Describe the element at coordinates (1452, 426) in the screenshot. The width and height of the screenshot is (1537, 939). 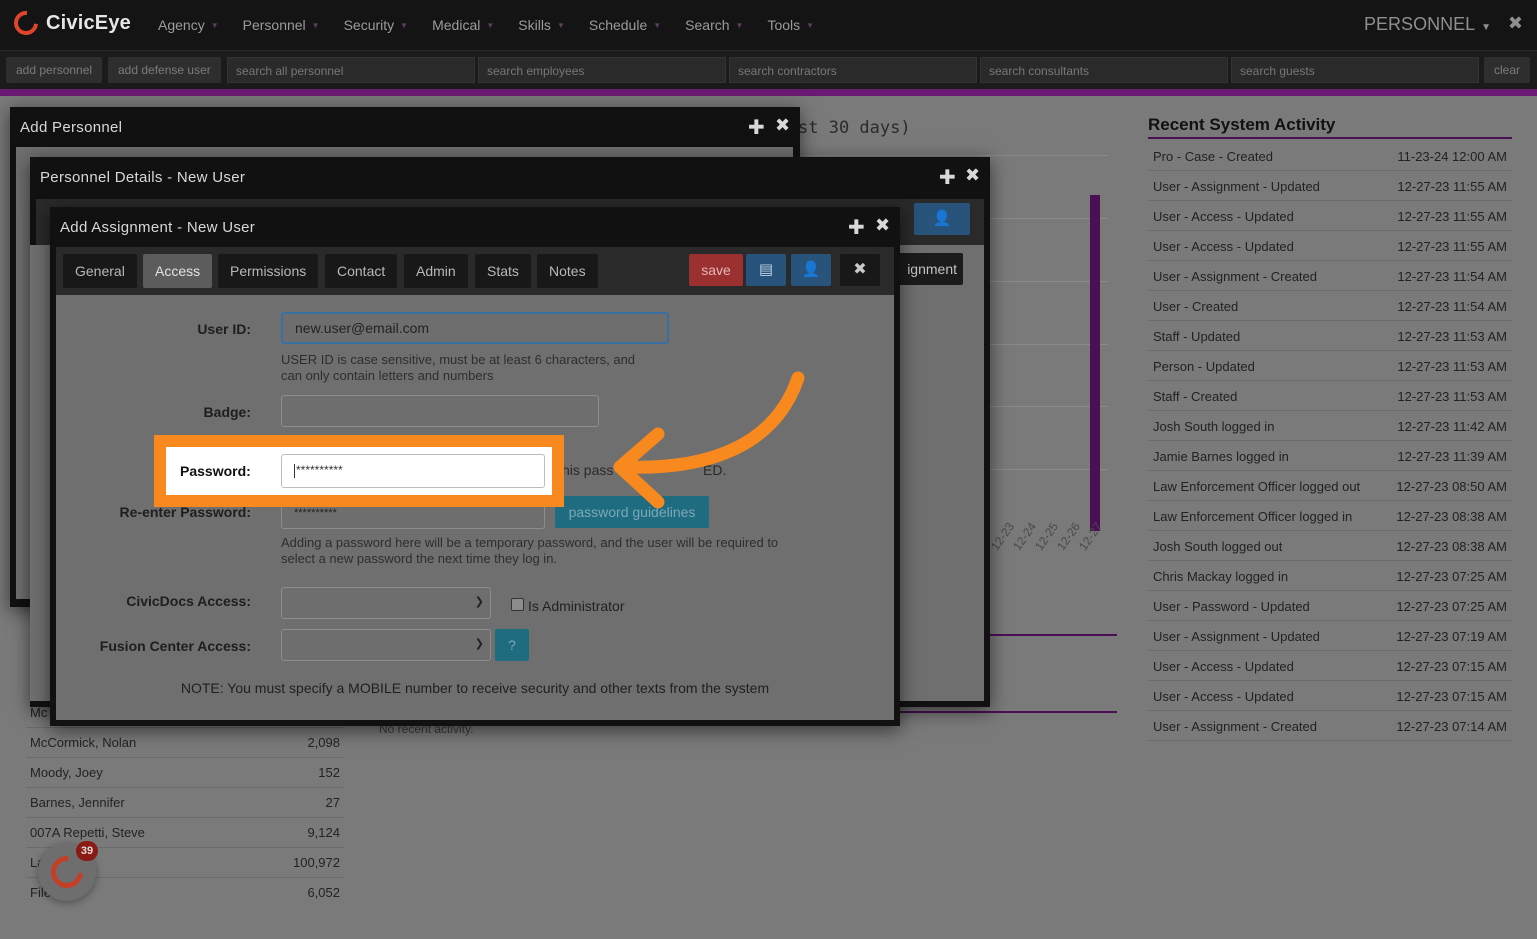
I see `activity-timestamp: 12-27-23 11:42 AM` at that location.